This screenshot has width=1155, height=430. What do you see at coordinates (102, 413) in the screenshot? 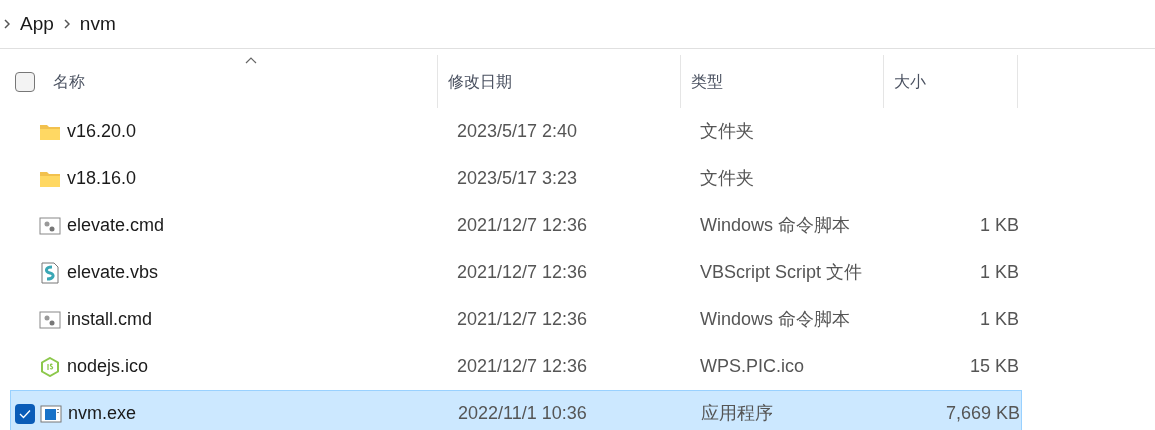
I see `file-name: nvm.exe` at bounding box center [102, 413].